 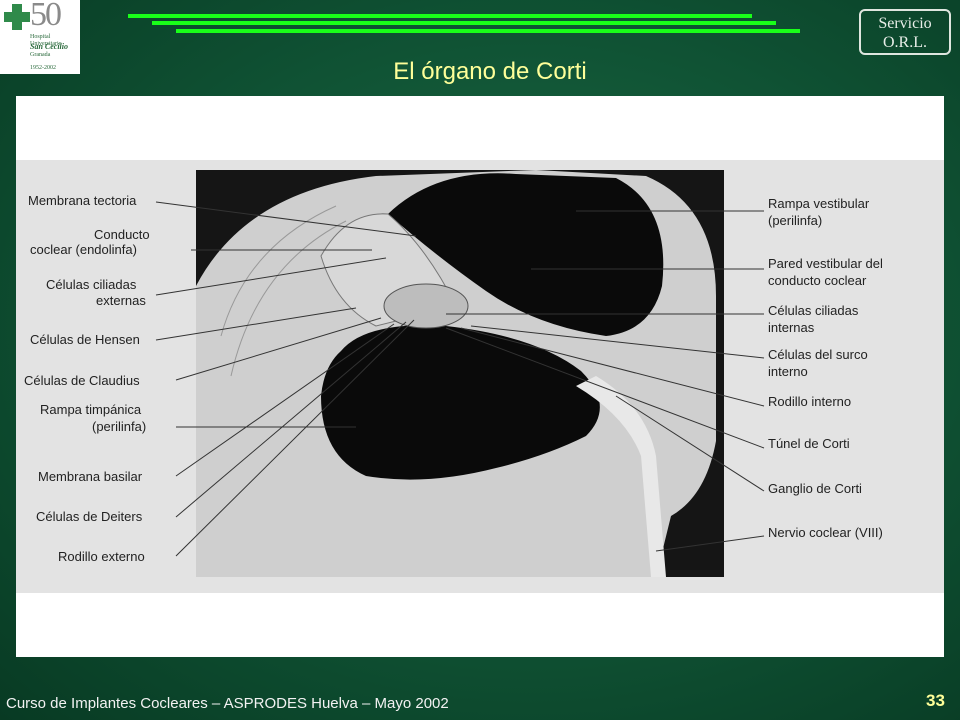 I want to click on label-celulas-deiters: Células de Deiters, so click(x=89, y=516).